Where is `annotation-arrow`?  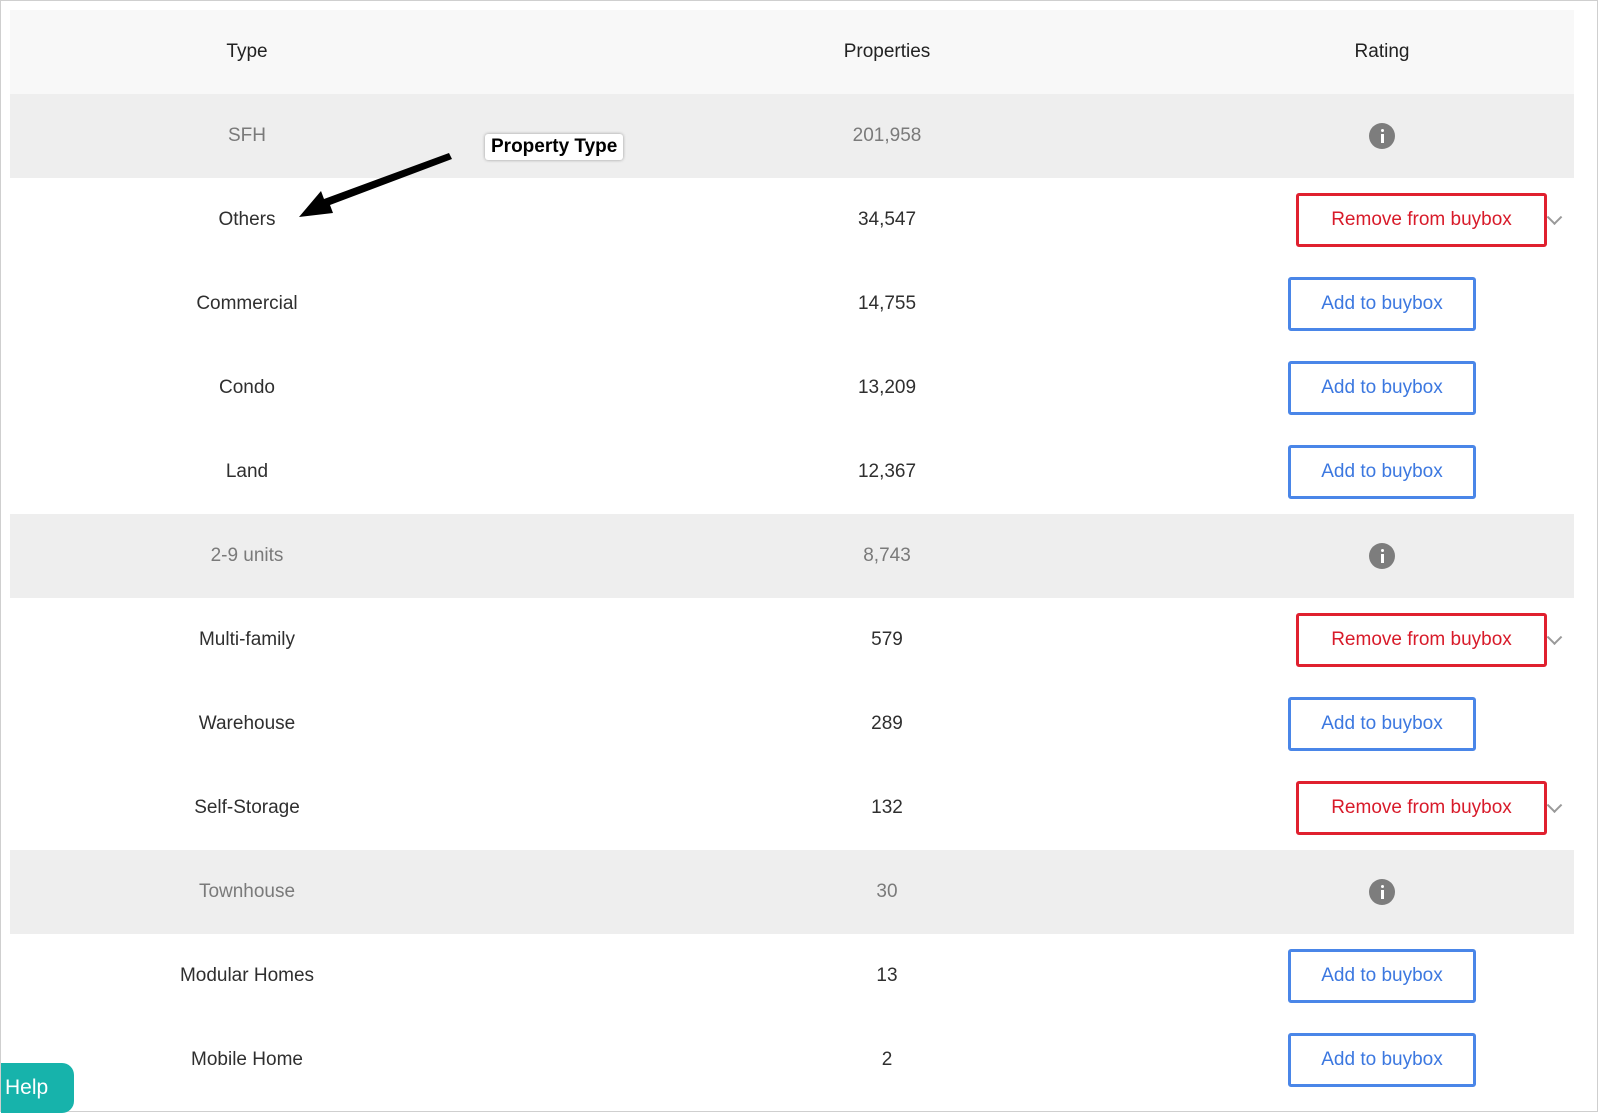 annotation-arrow is located at coordinates (375, 185).